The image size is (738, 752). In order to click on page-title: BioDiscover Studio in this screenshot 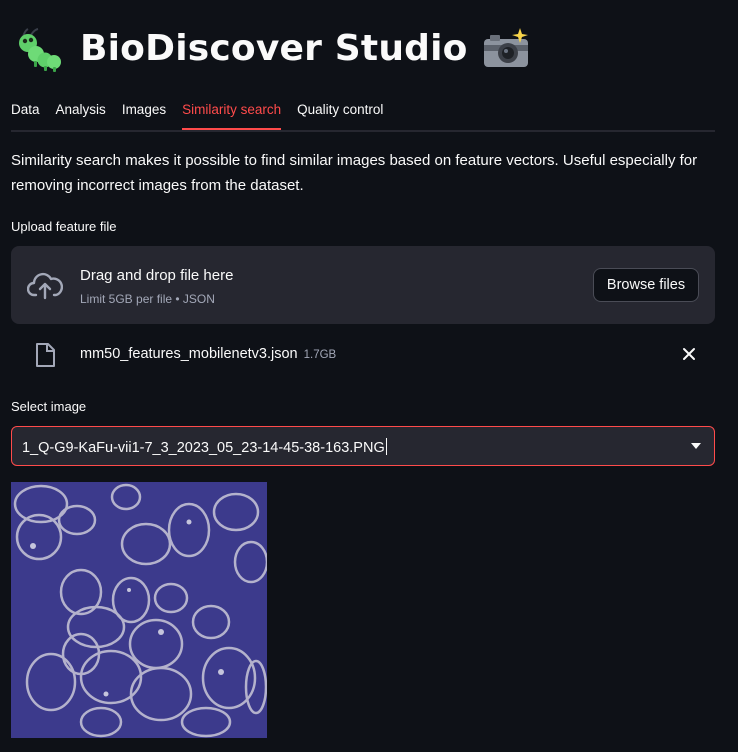, I will do `click(274, 48)`.